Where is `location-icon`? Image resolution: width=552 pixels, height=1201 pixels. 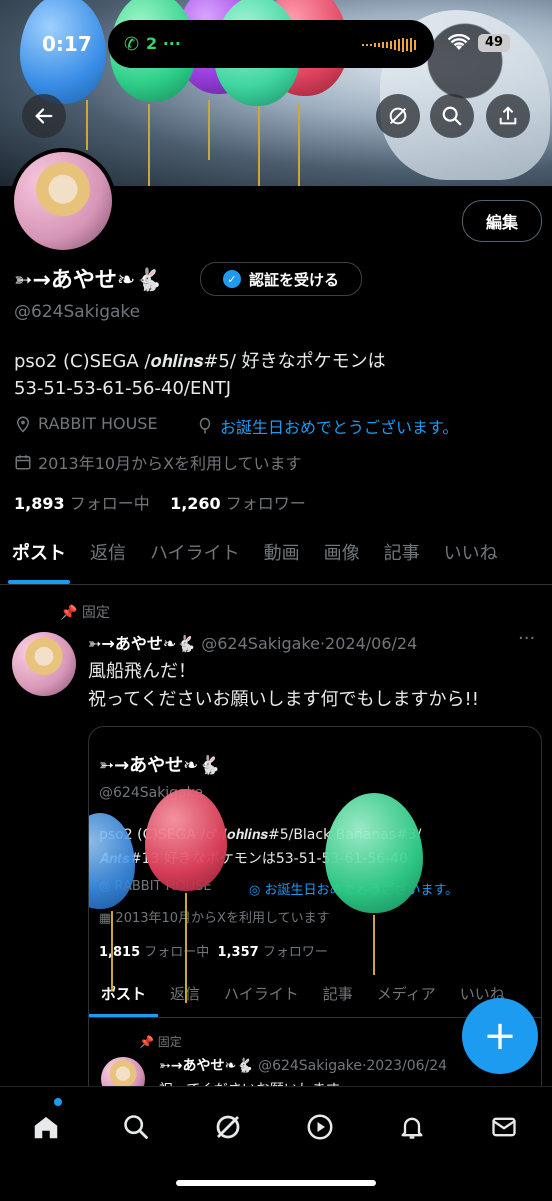 location-icon is located at coordinates (23, 424).